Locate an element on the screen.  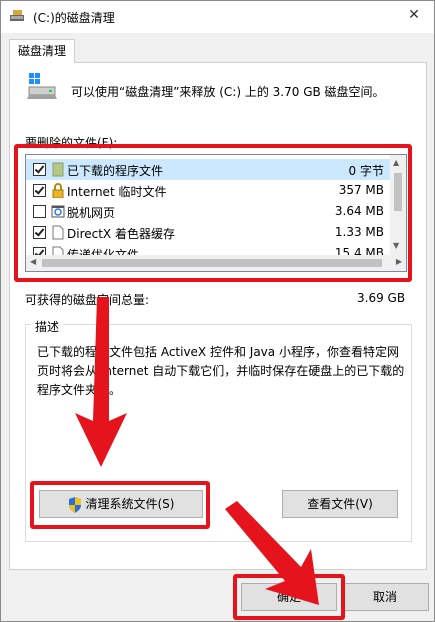
arrow-down-icon is located at coordinates (101, 382).